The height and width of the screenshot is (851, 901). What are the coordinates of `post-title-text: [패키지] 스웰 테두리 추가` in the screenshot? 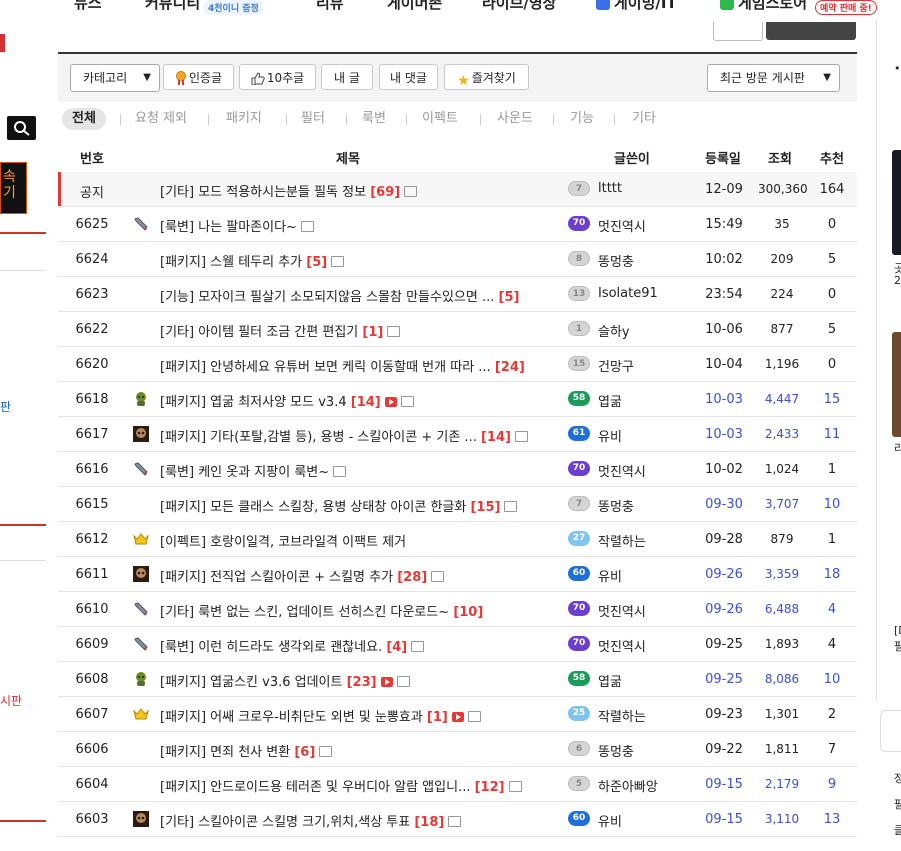 It's located at (231, 262).